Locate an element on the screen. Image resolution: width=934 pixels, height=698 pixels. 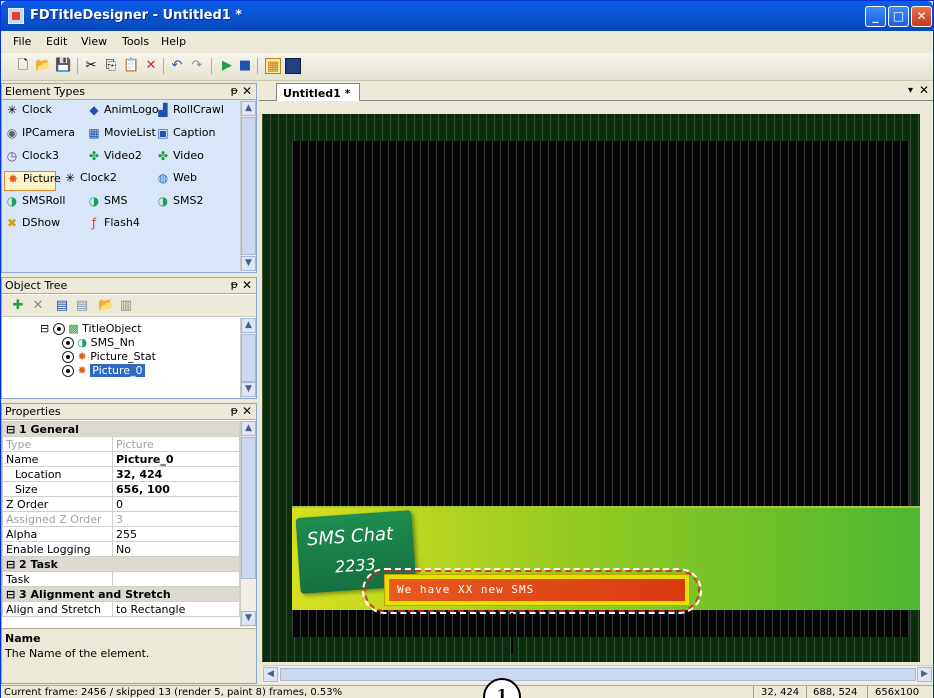
menu-file: File is located at coordinates (22, 41).